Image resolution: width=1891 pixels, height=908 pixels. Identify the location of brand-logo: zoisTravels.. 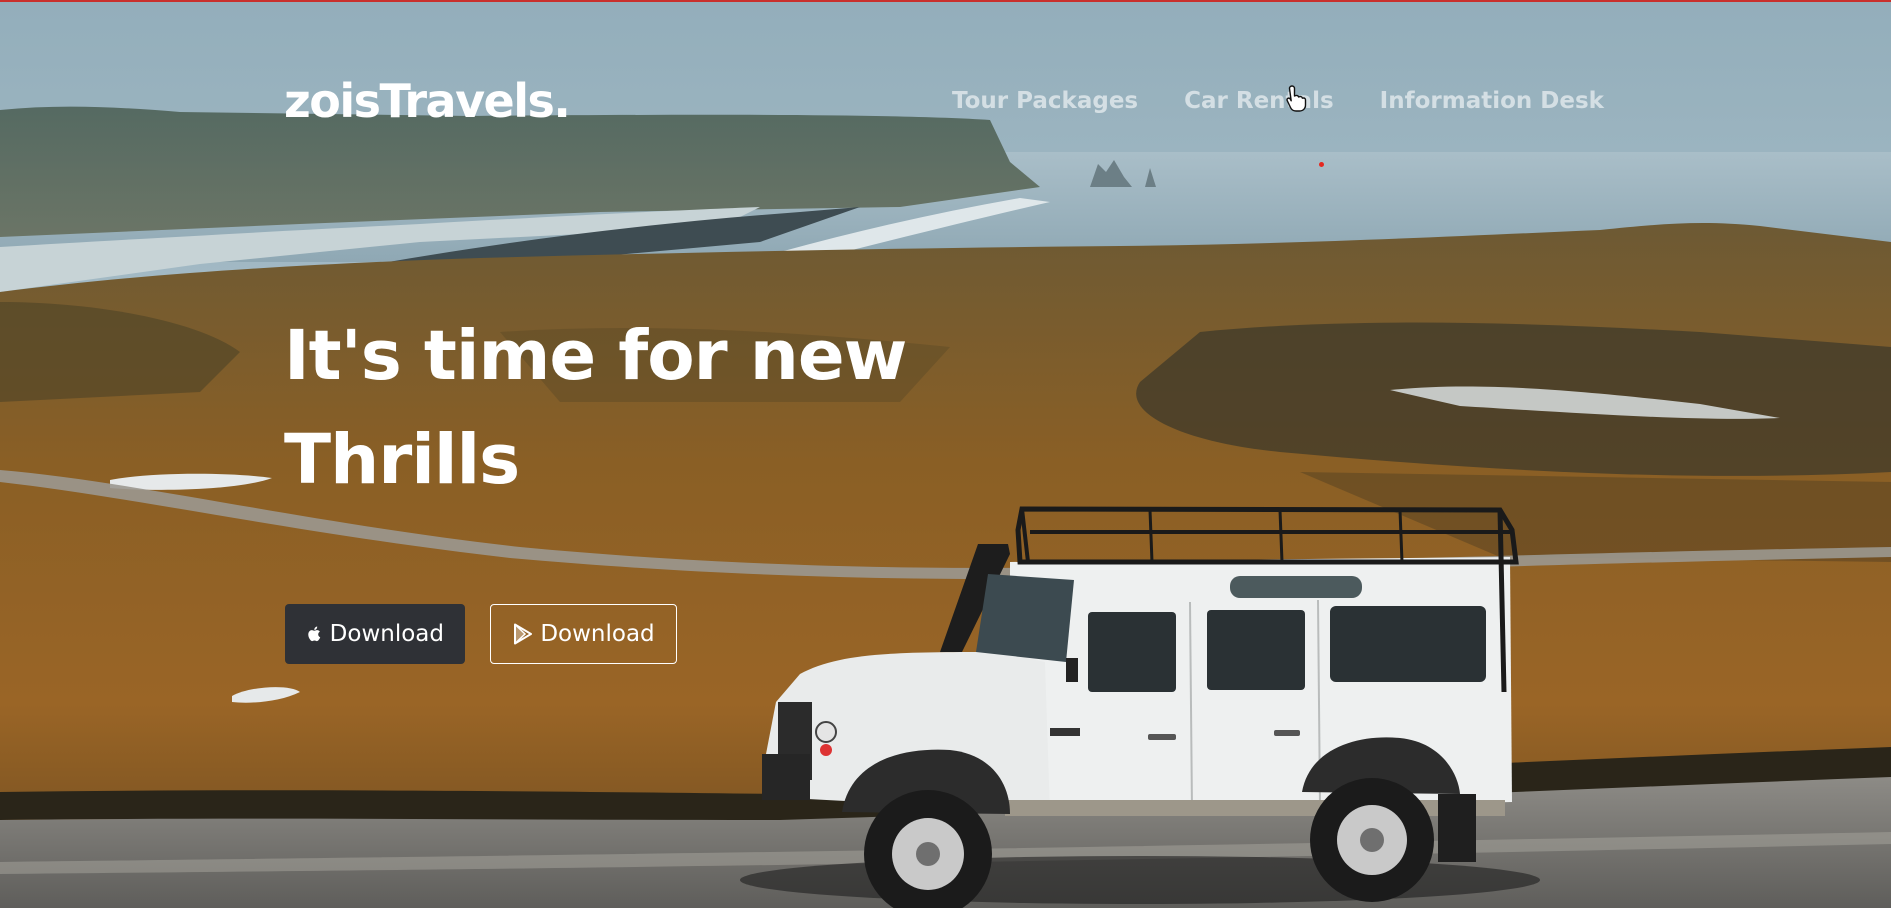
(427, 101).